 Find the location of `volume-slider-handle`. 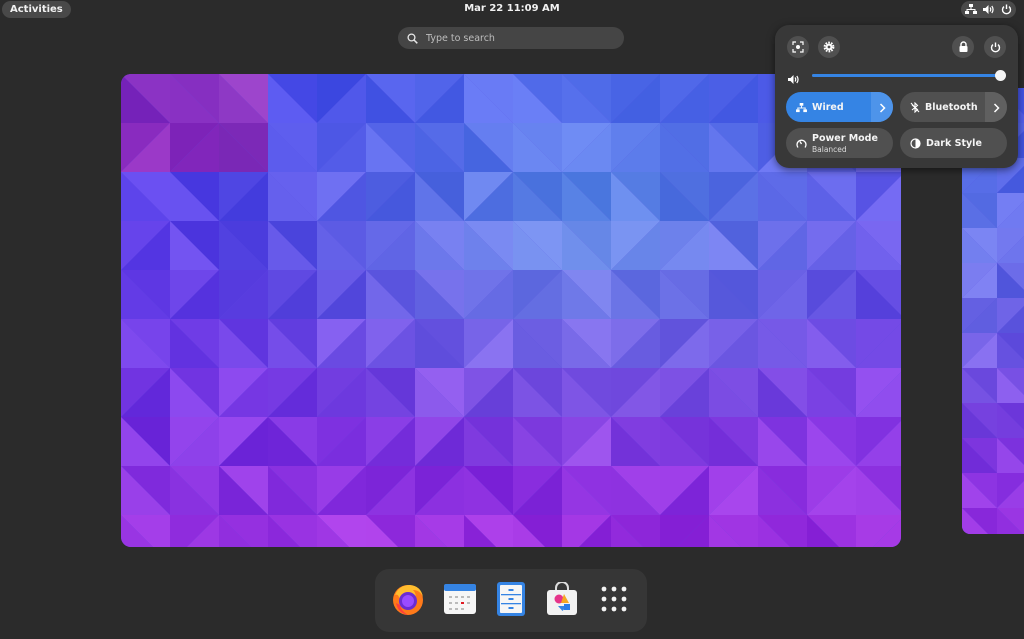

volume-slider-handle is located at coordinates (1000, 75).